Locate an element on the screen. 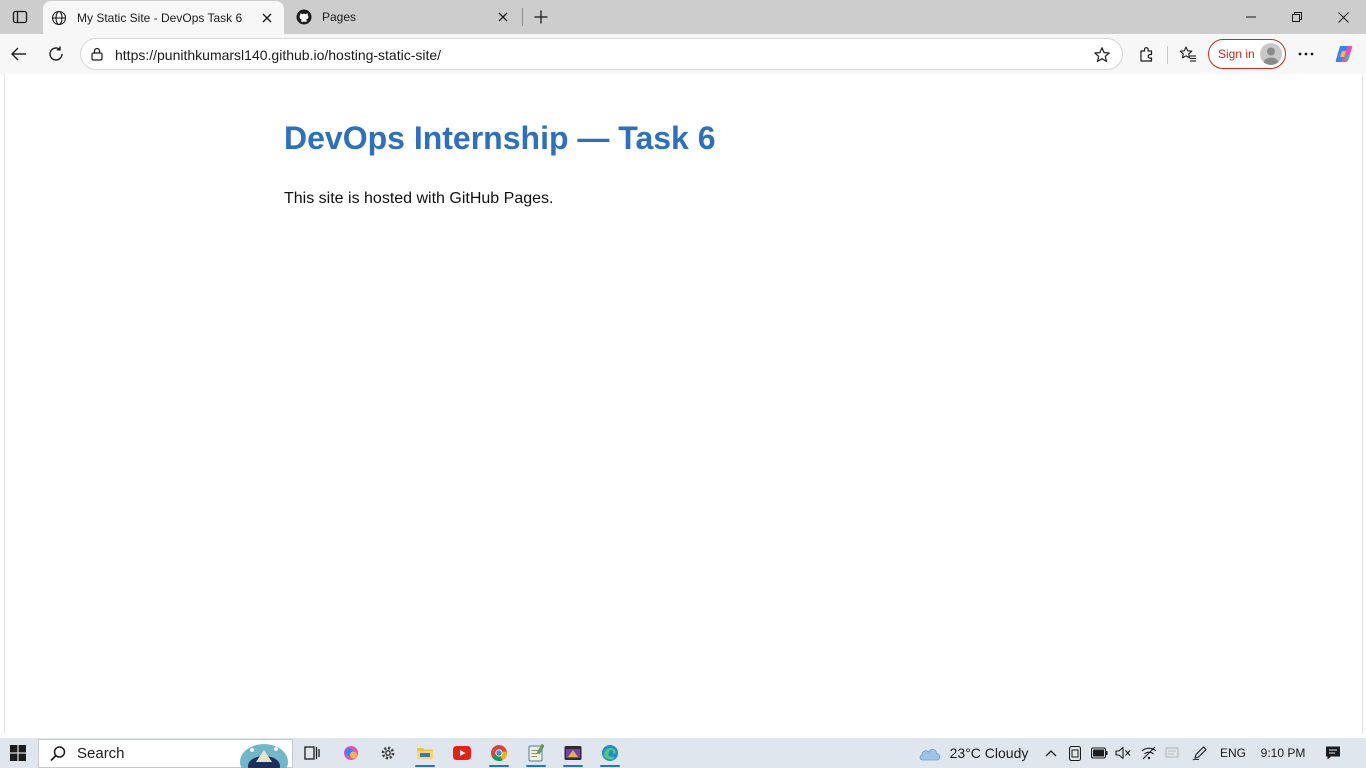 This screenshot has width=1366, height=768. search-label: Search is located at coordinates (101, 753).